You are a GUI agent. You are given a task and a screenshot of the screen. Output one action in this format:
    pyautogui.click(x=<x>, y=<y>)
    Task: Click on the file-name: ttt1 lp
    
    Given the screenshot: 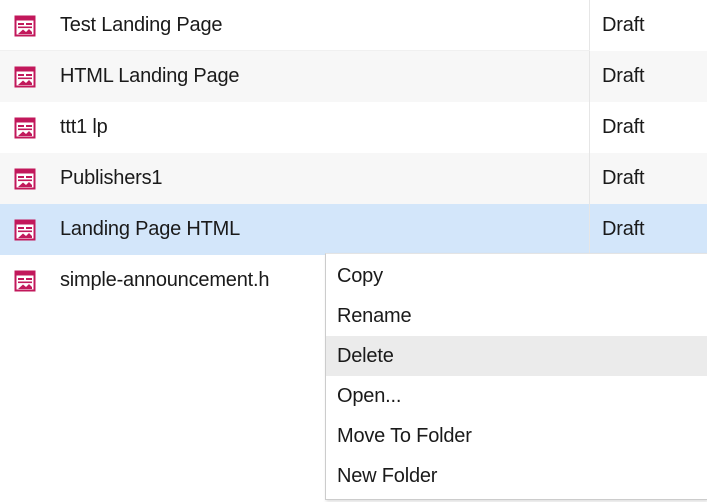 What is the action you would take?
    pyautogui.click(x=84, y=127)
    